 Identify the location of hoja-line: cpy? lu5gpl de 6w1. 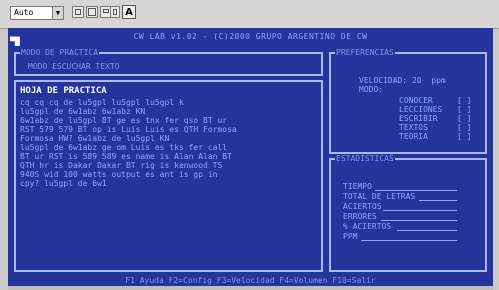
(63, 183).